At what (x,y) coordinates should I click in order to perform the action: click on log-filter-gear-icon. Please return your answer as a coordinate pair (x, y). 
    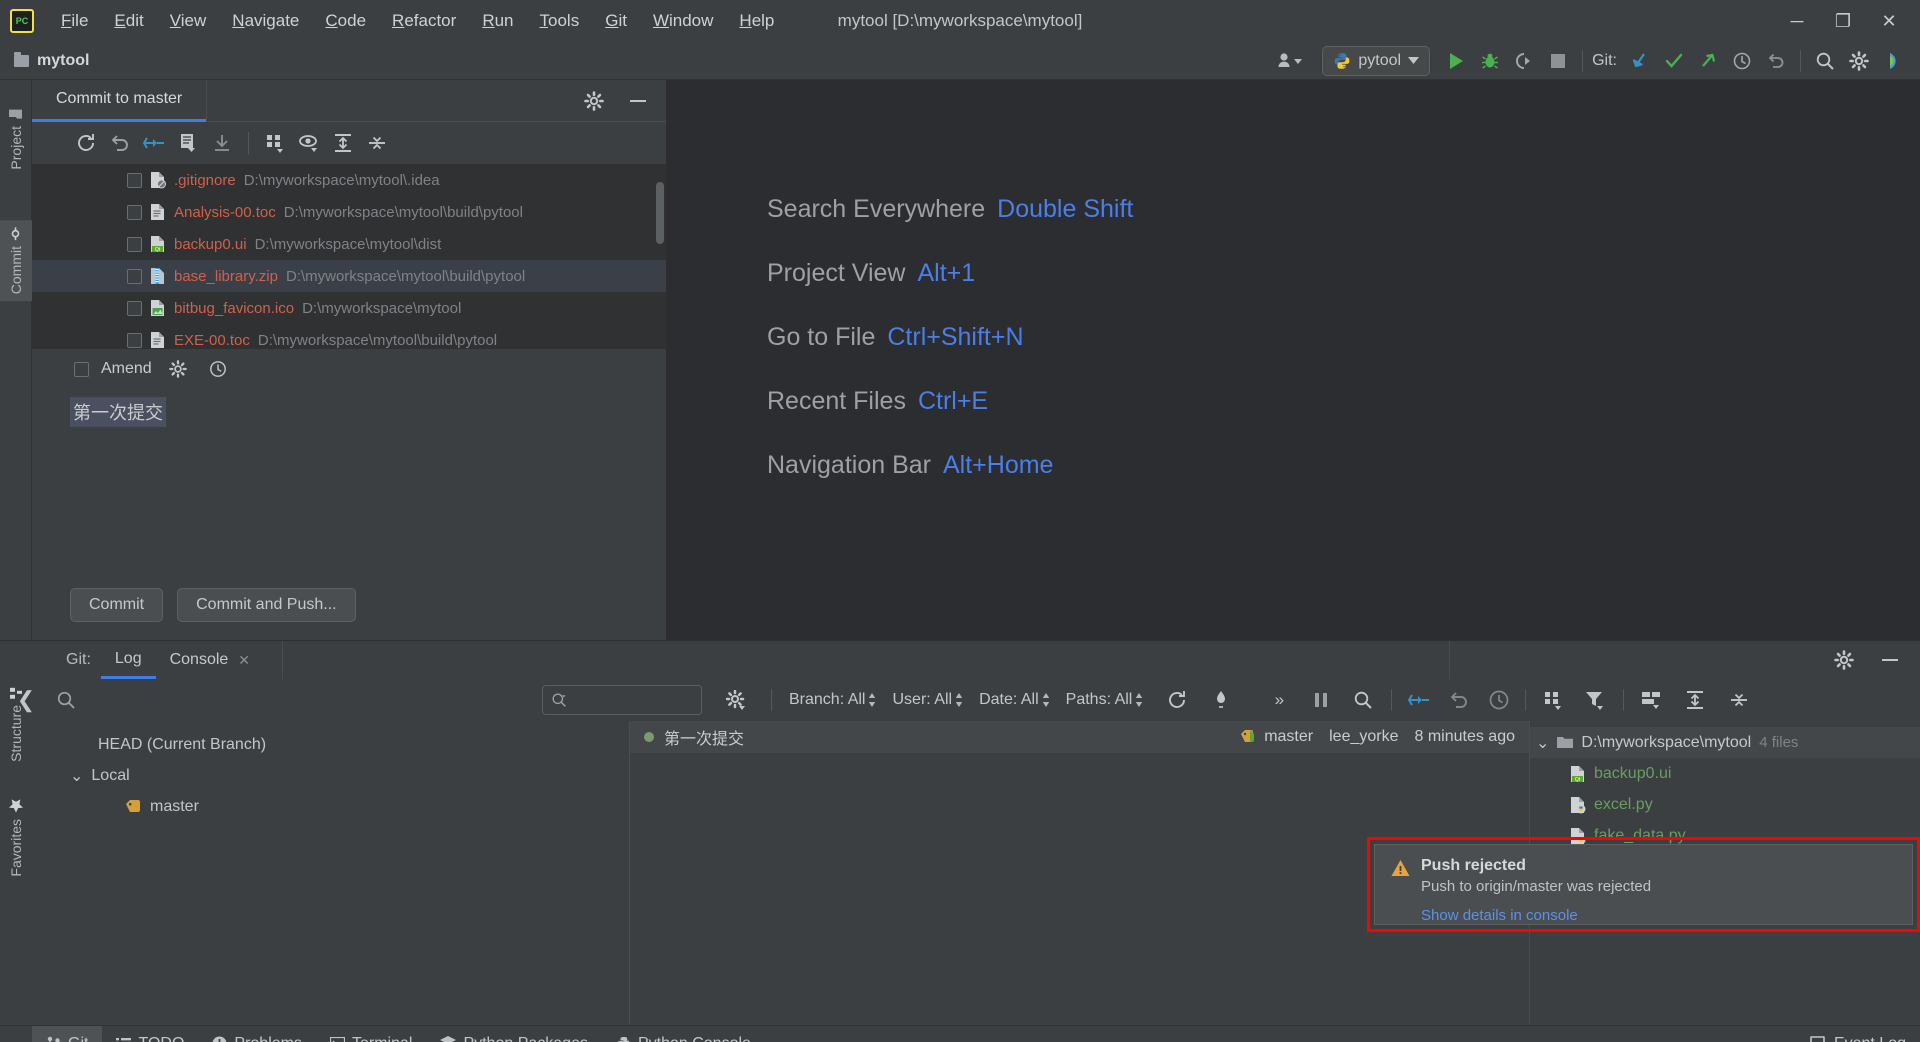
    Looking at the image, I should click on (736, 700).